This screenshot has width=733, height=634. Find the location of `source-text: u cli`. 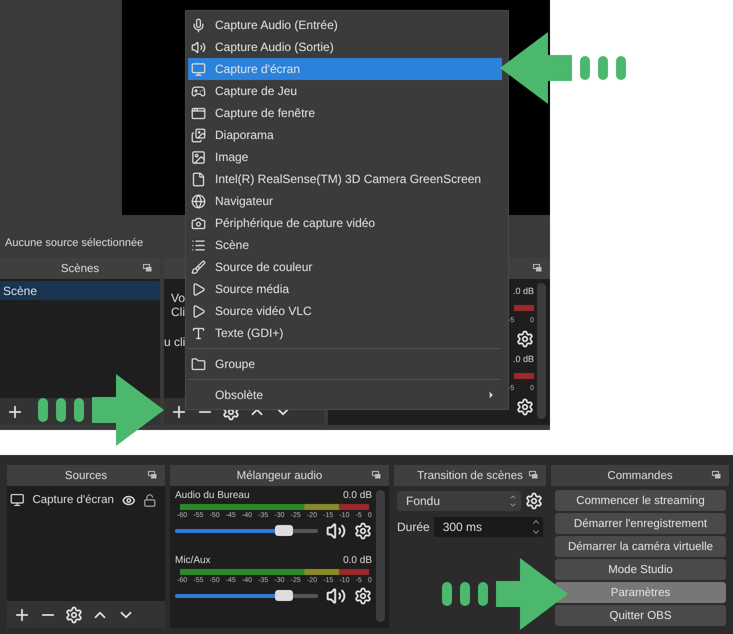

source-text: u cli is located at coordinates (175, 342).